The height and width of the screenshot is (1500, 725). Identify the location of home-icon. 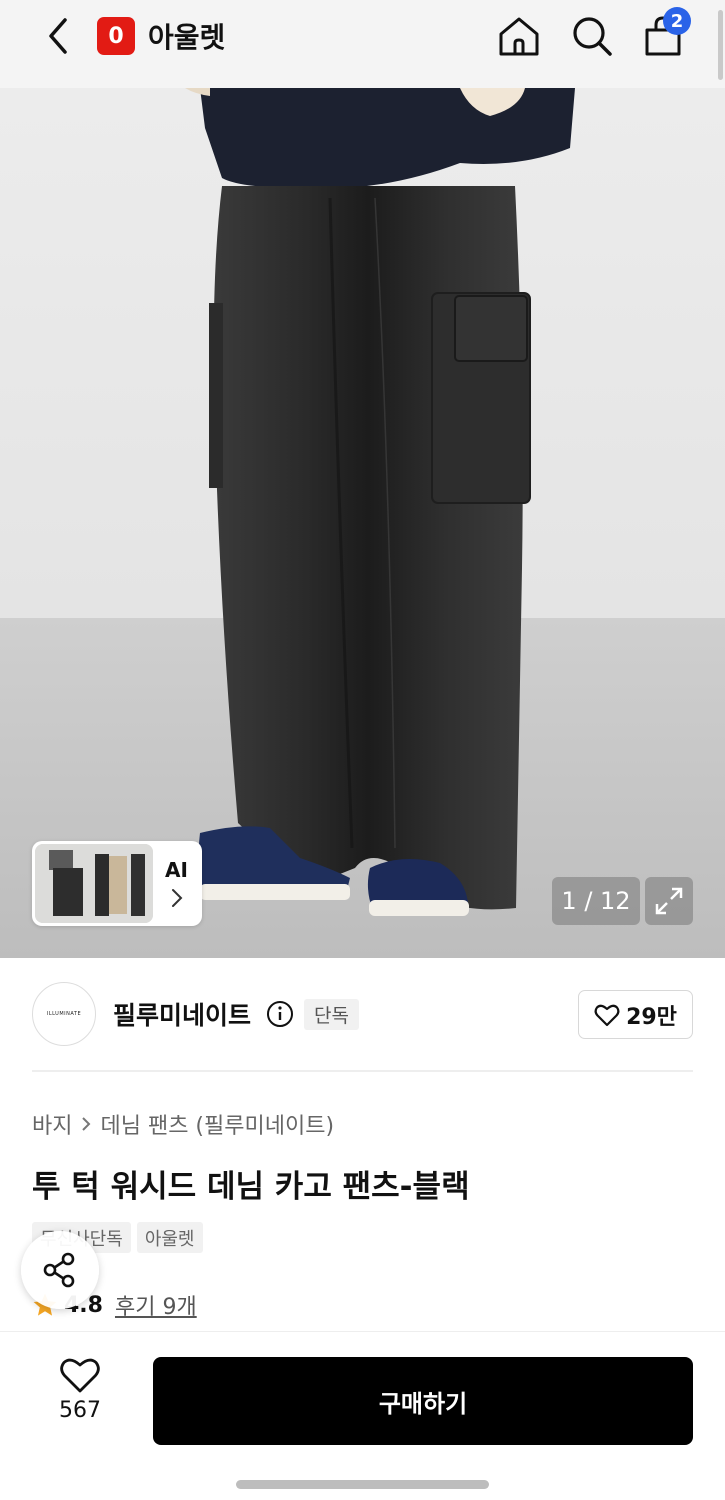
(519, 36).